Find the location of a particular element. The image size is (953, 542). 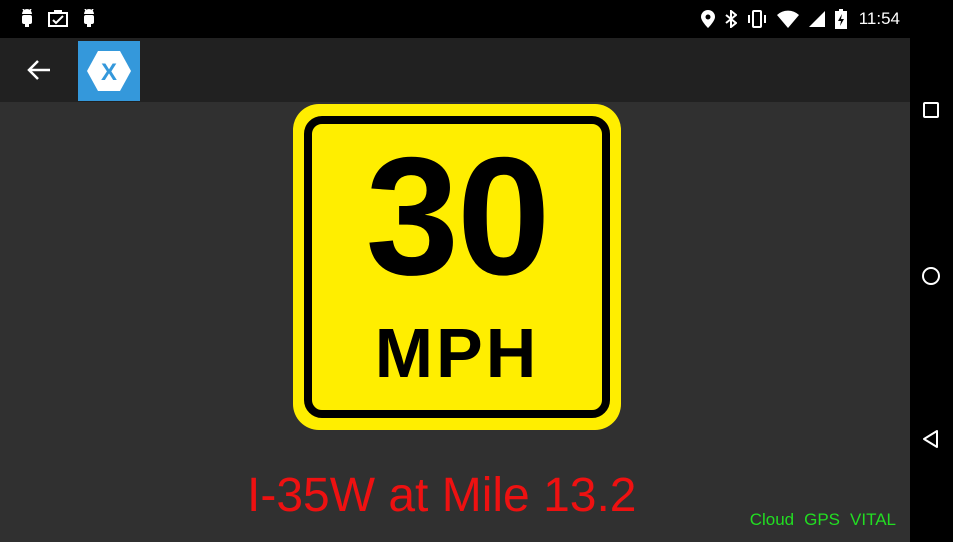

indicator-vital: VITAL is located at coordinates (873, 519).